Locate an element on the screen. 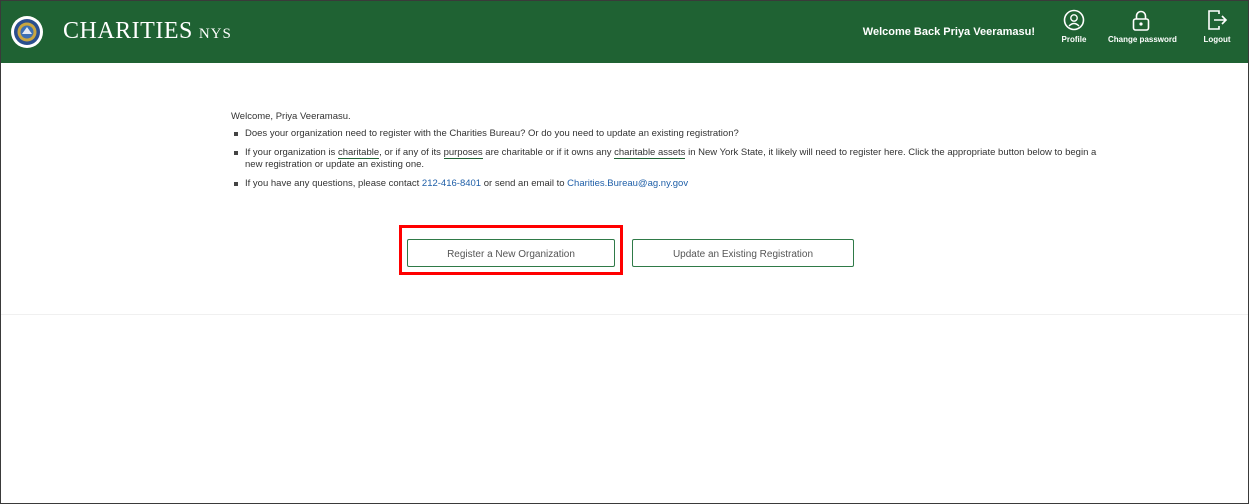 Image resolution: width=1249 pixels, height=504 pixels. brand-name: CHARITIES is located at coordinates (128, 31).